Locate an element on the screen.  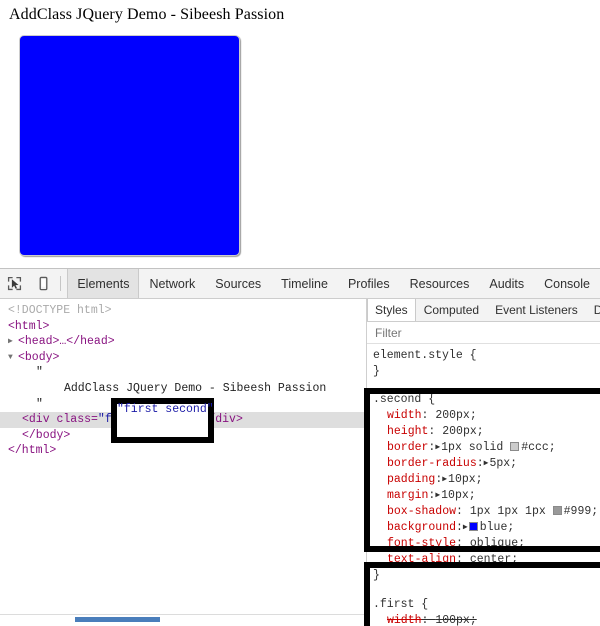
decl-height-property: height is located at coordinates (408, 431).